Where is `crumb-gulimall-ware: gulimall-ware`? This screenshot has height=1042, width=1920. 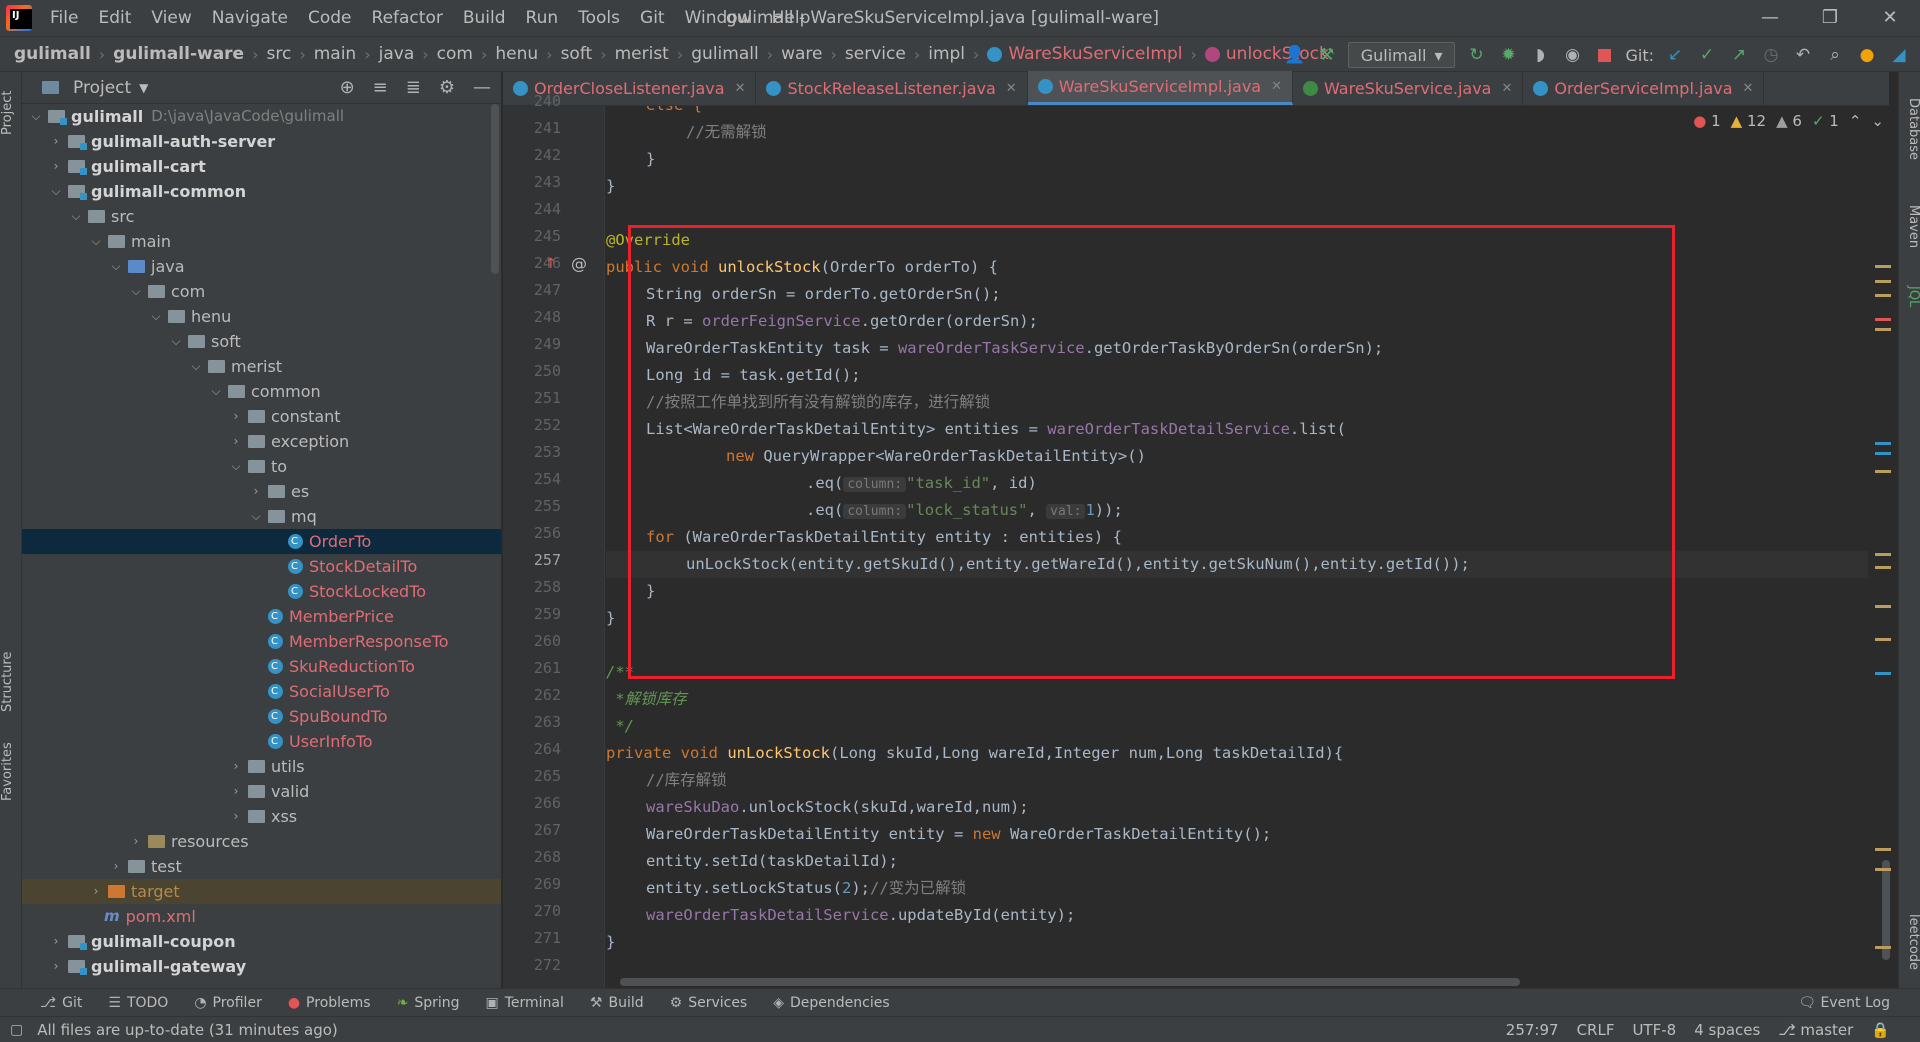
crumb-gulimall-ware: gulimall-ware is located at coordinates (178, 54).